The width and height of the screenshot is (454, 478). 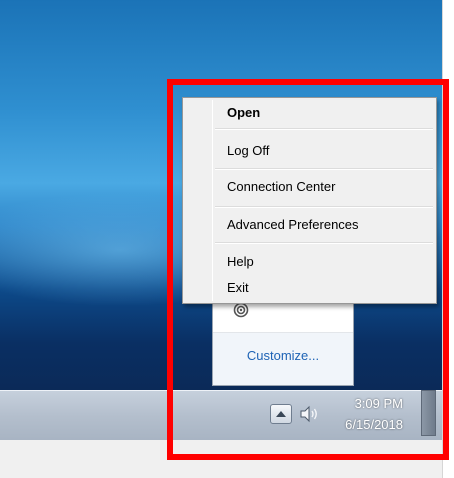 What do you see at coordinates (309, 262) in the screenshot?
I see `menu-item-help: Help` at bounding box center [309, 262].